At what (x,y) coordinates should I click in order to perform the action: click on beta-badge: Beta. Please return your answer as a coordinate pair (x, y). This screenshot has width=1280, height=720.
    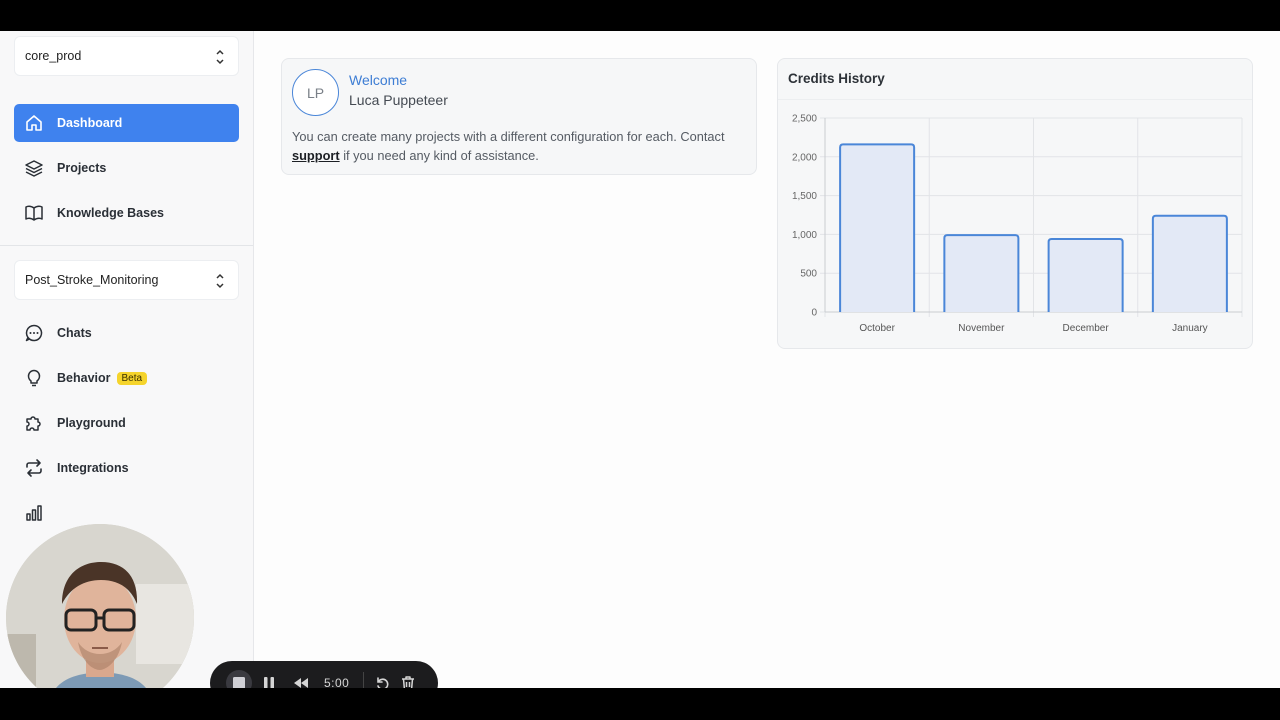
    Looking at the image, I should click on (132, 378).